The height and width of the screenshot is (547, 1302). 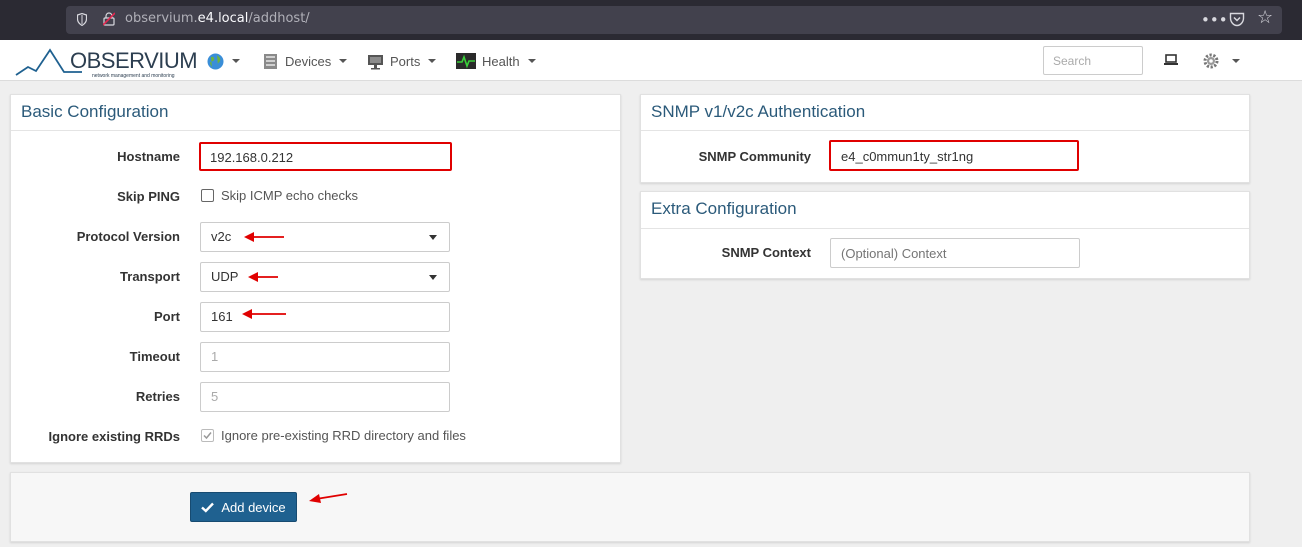 I want to click on more-icon: •••, so click(x=1214, y=20).